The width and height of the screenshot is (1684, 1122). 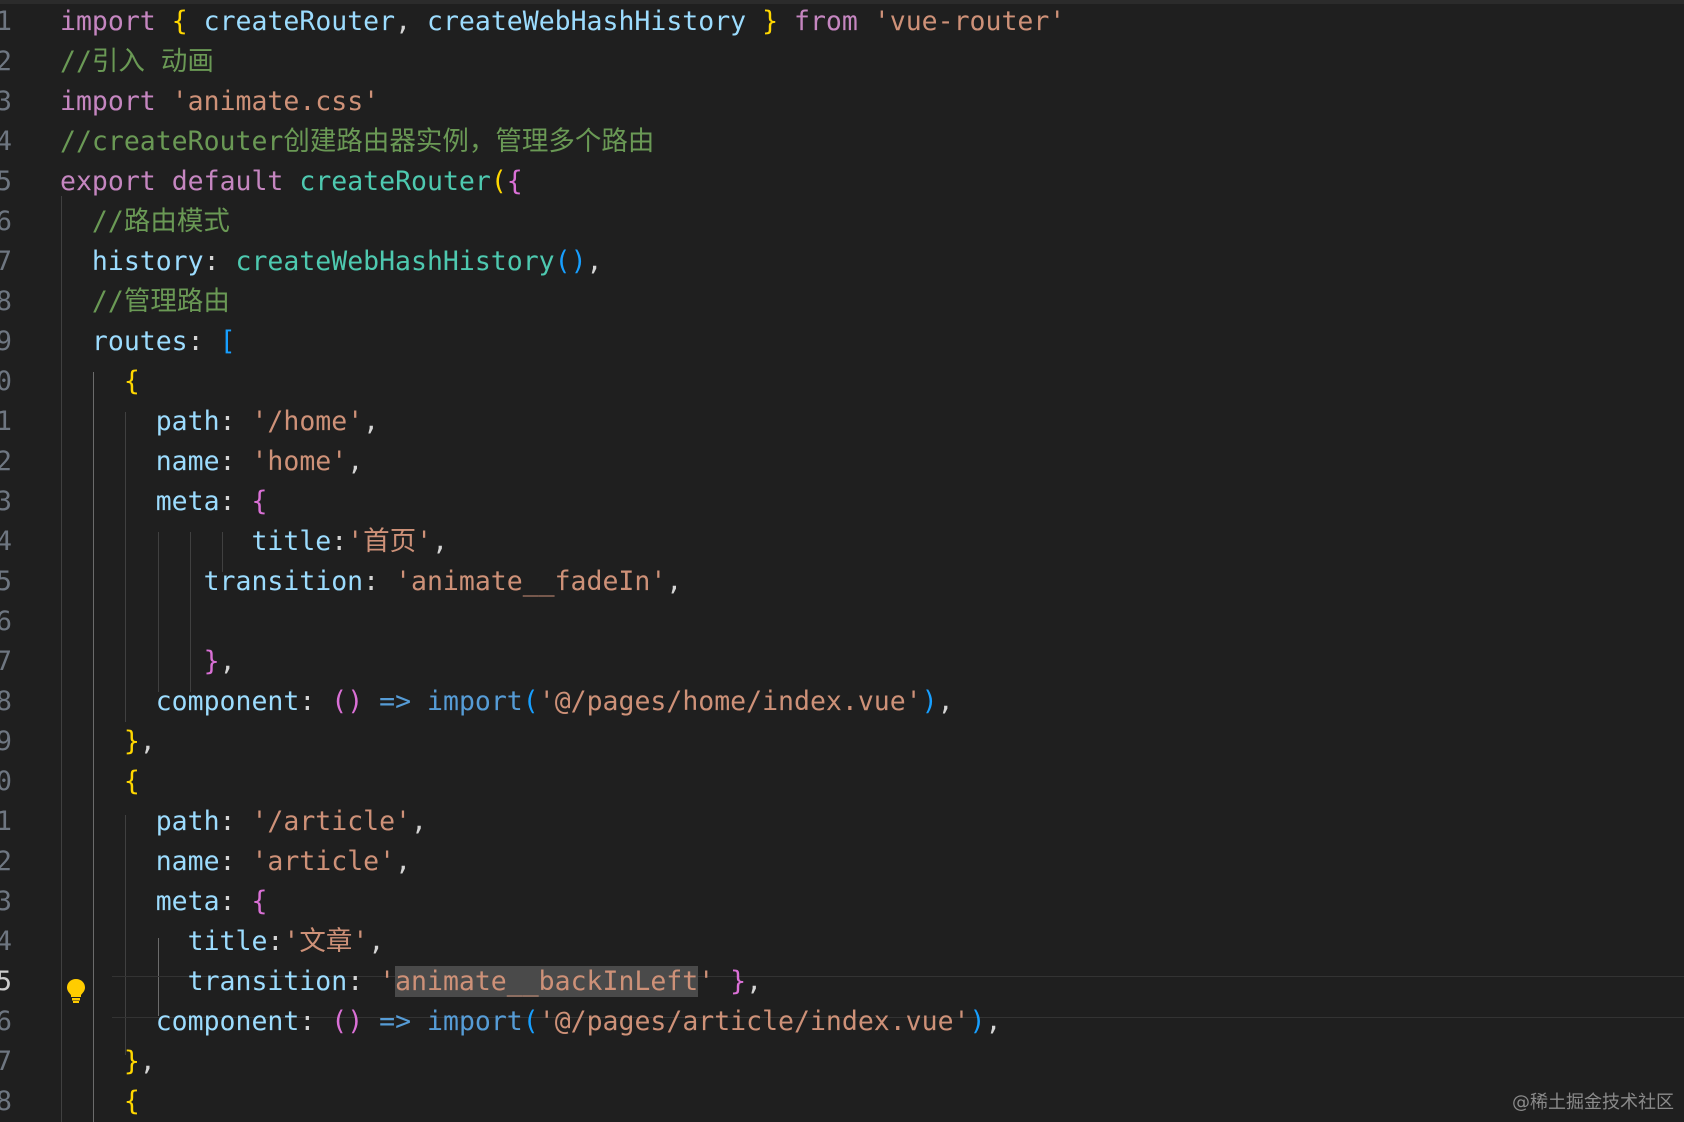 I want to click on code-text: name: 'article',, so click(x=235, y=862).